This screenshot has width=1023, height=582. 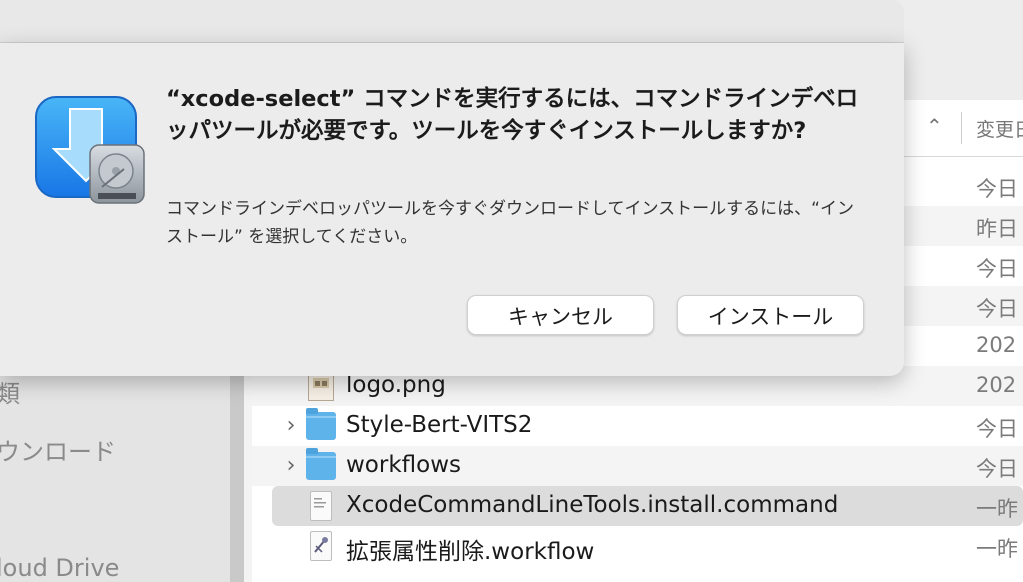 I want to click on file-name: Style-Bert-VITS2, so click(x=439, y=425).